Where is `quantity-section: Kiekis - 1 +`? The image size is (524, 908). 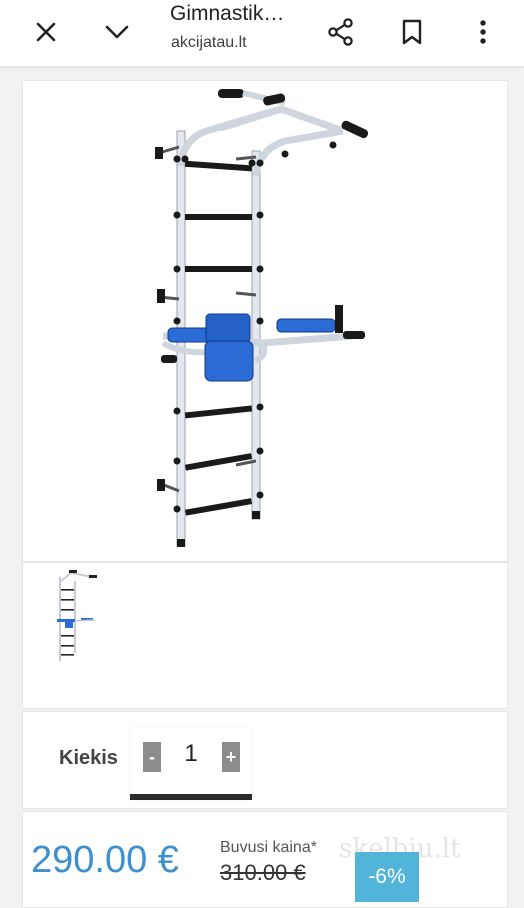 quantity-section: Kiekis - 1 + is located at coordinates (265, 760).